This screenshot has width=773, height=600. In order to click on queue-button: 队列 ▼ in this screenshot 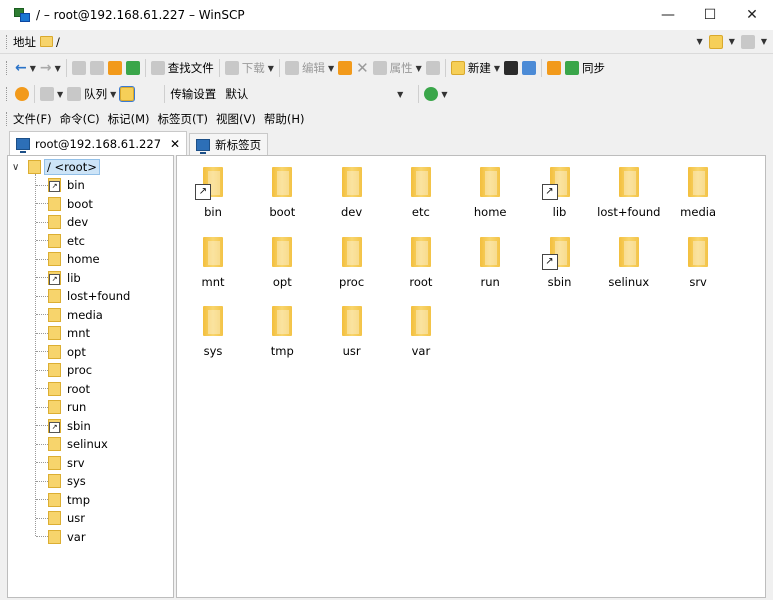, I will do `click(91, 94)`.